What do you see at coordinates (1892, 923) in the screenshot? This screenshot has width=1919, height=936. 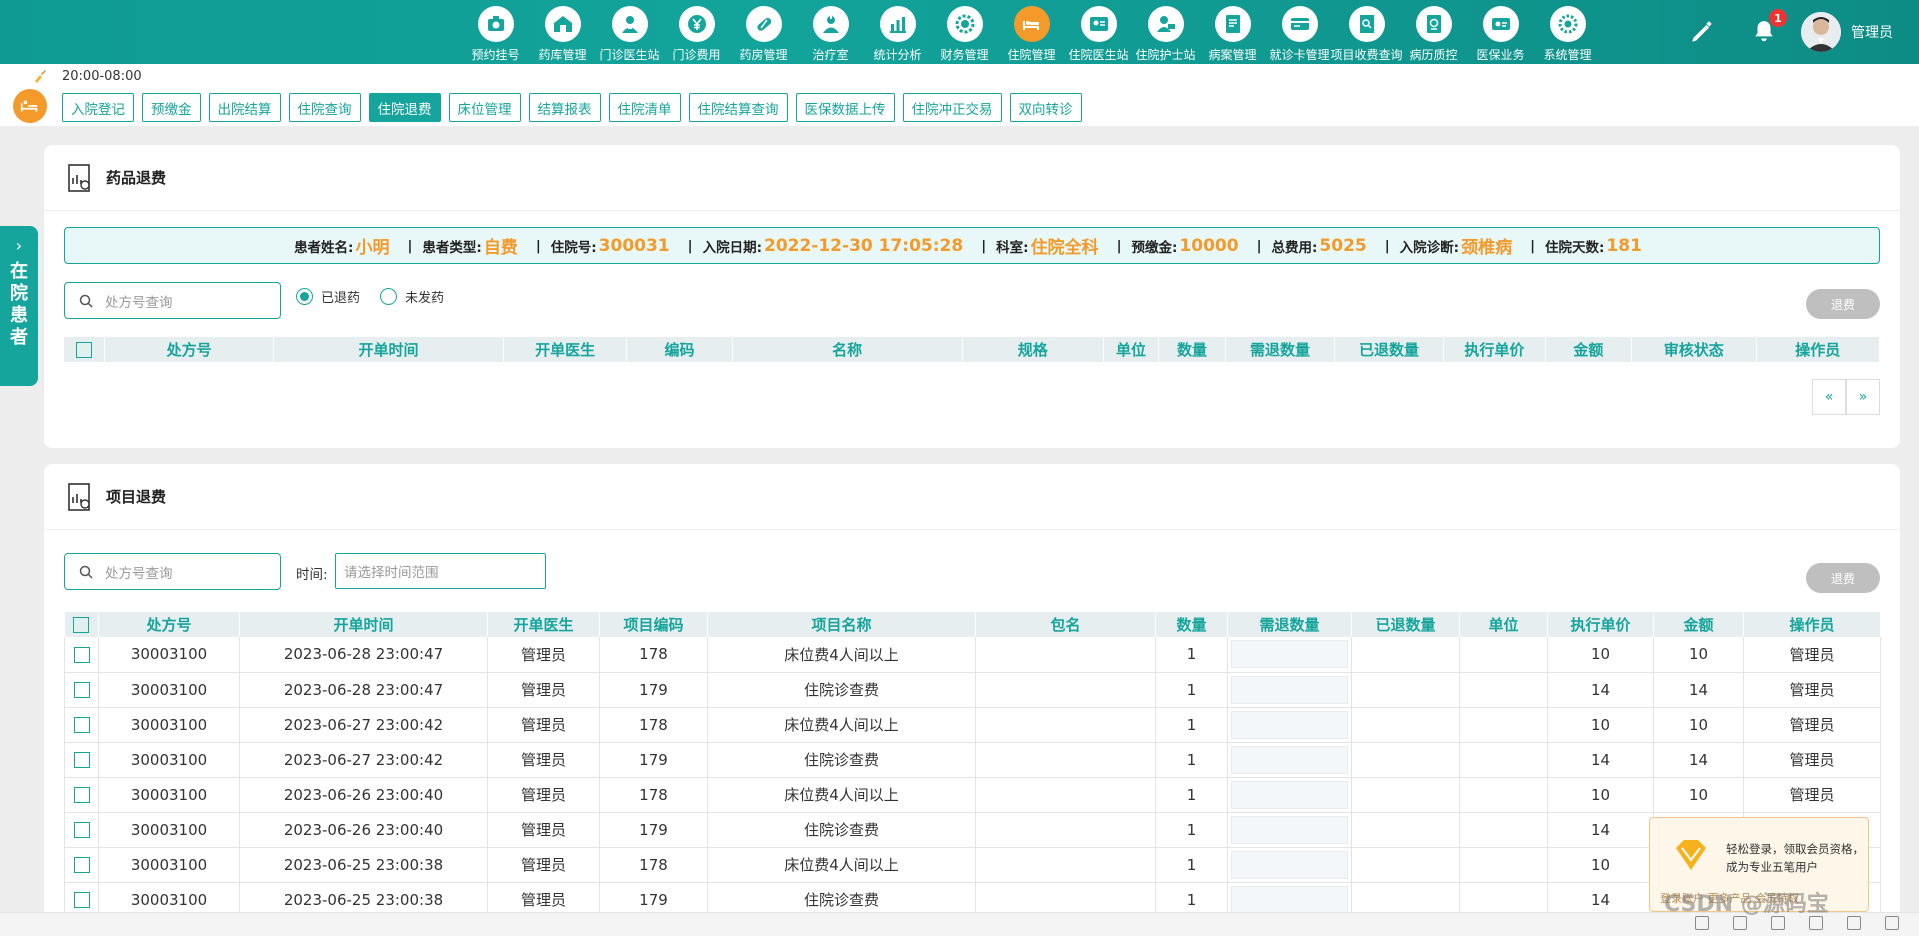 I see `search-icon` at bounding box center [1892, 923].